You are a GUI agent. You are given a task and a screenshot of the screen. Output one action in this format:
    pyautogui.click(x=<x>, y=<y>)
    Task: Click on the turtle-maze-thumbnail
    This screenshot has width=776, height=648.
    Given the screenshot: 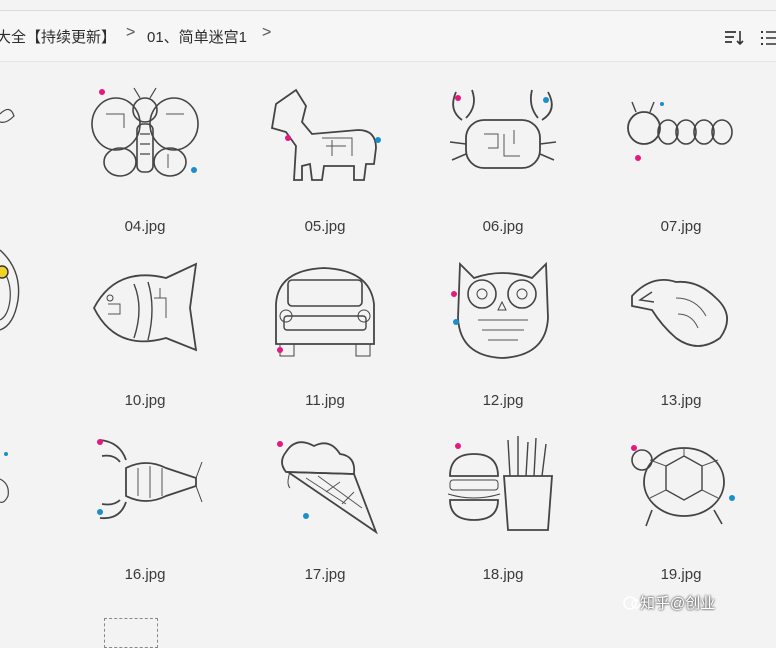 What is the action you would take?
    pyautogui.click(x=681, y=486)
    